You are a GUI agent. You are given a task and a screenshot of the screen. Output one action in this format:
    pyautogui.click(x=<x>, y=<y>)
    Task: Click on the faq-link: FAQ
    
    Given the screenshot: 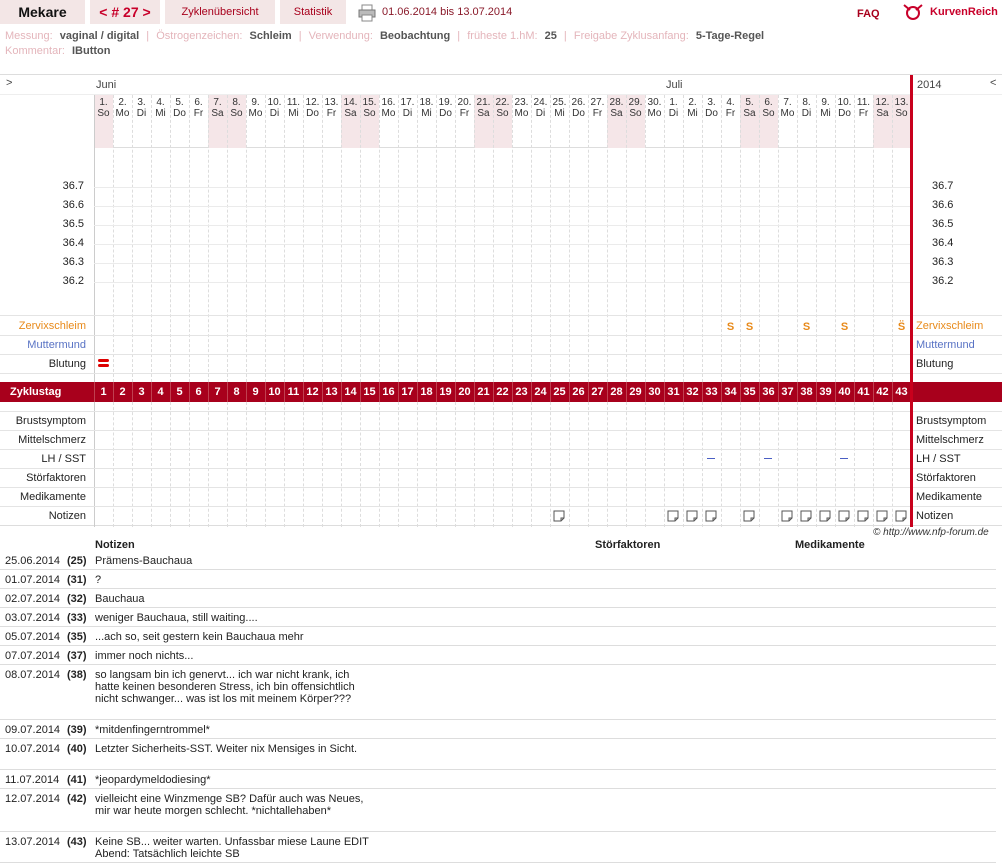 What is the action you would take?
    pyautogui.click(x=868, y=14)
    